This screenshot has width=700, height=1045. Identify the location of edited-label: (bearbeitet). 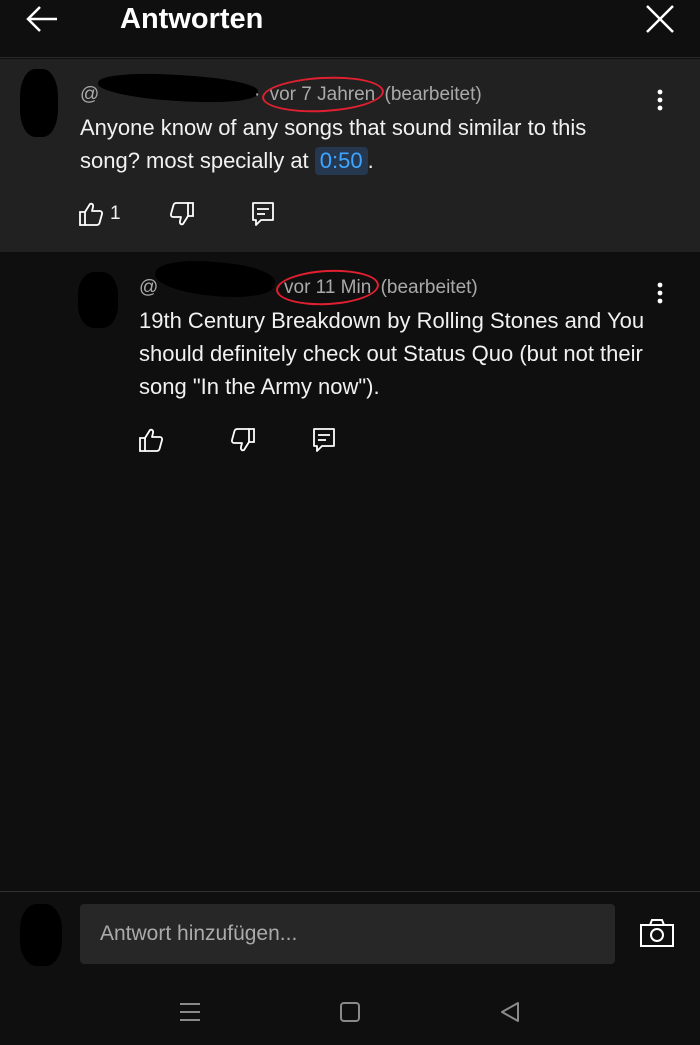
(433, 94).